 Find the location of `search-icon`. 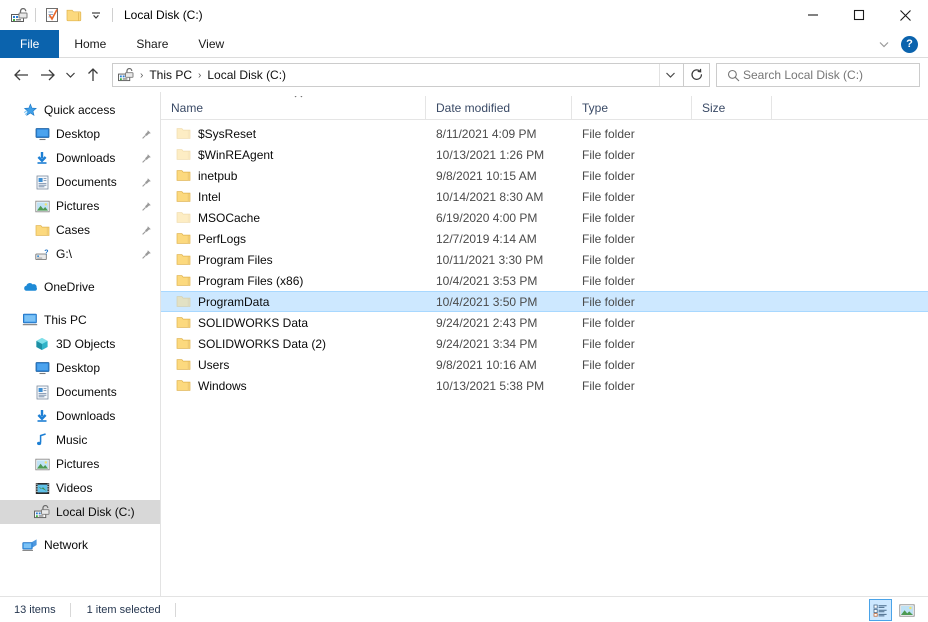

search-icon is located at coordinates (733, 75).